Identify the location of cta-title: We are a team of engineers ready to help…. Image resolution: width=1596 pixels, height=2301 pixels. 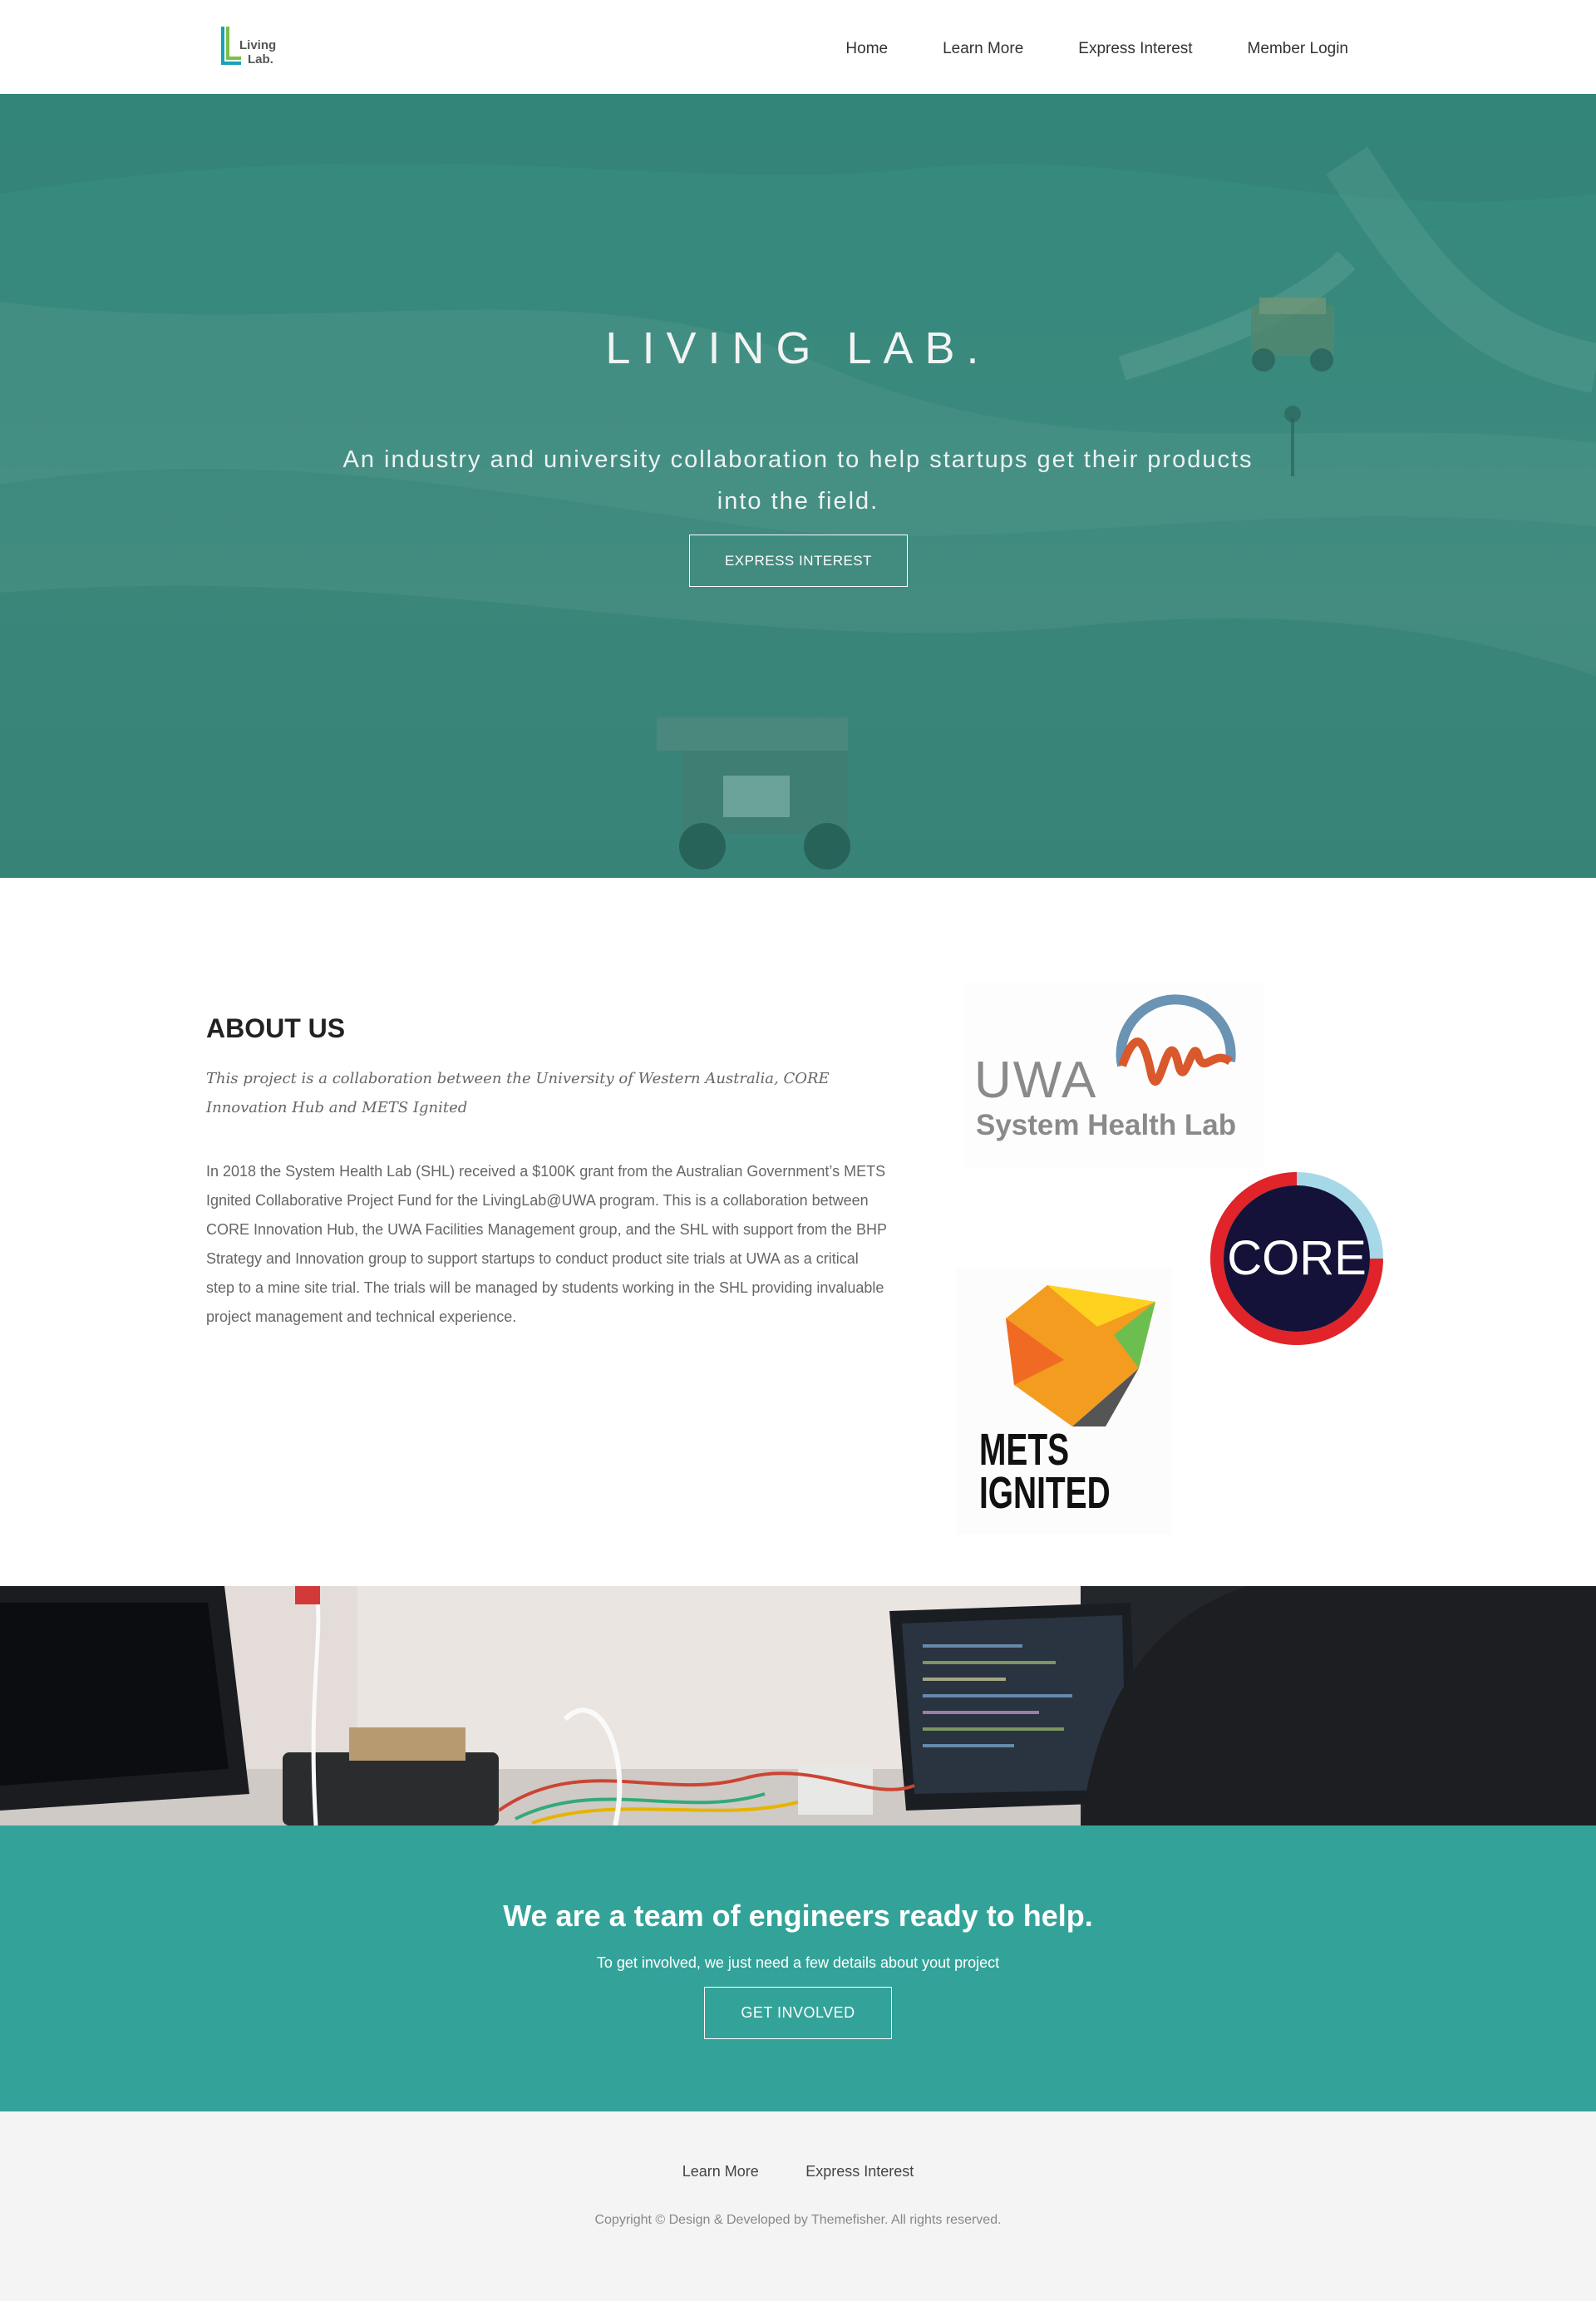
(798, 1916).